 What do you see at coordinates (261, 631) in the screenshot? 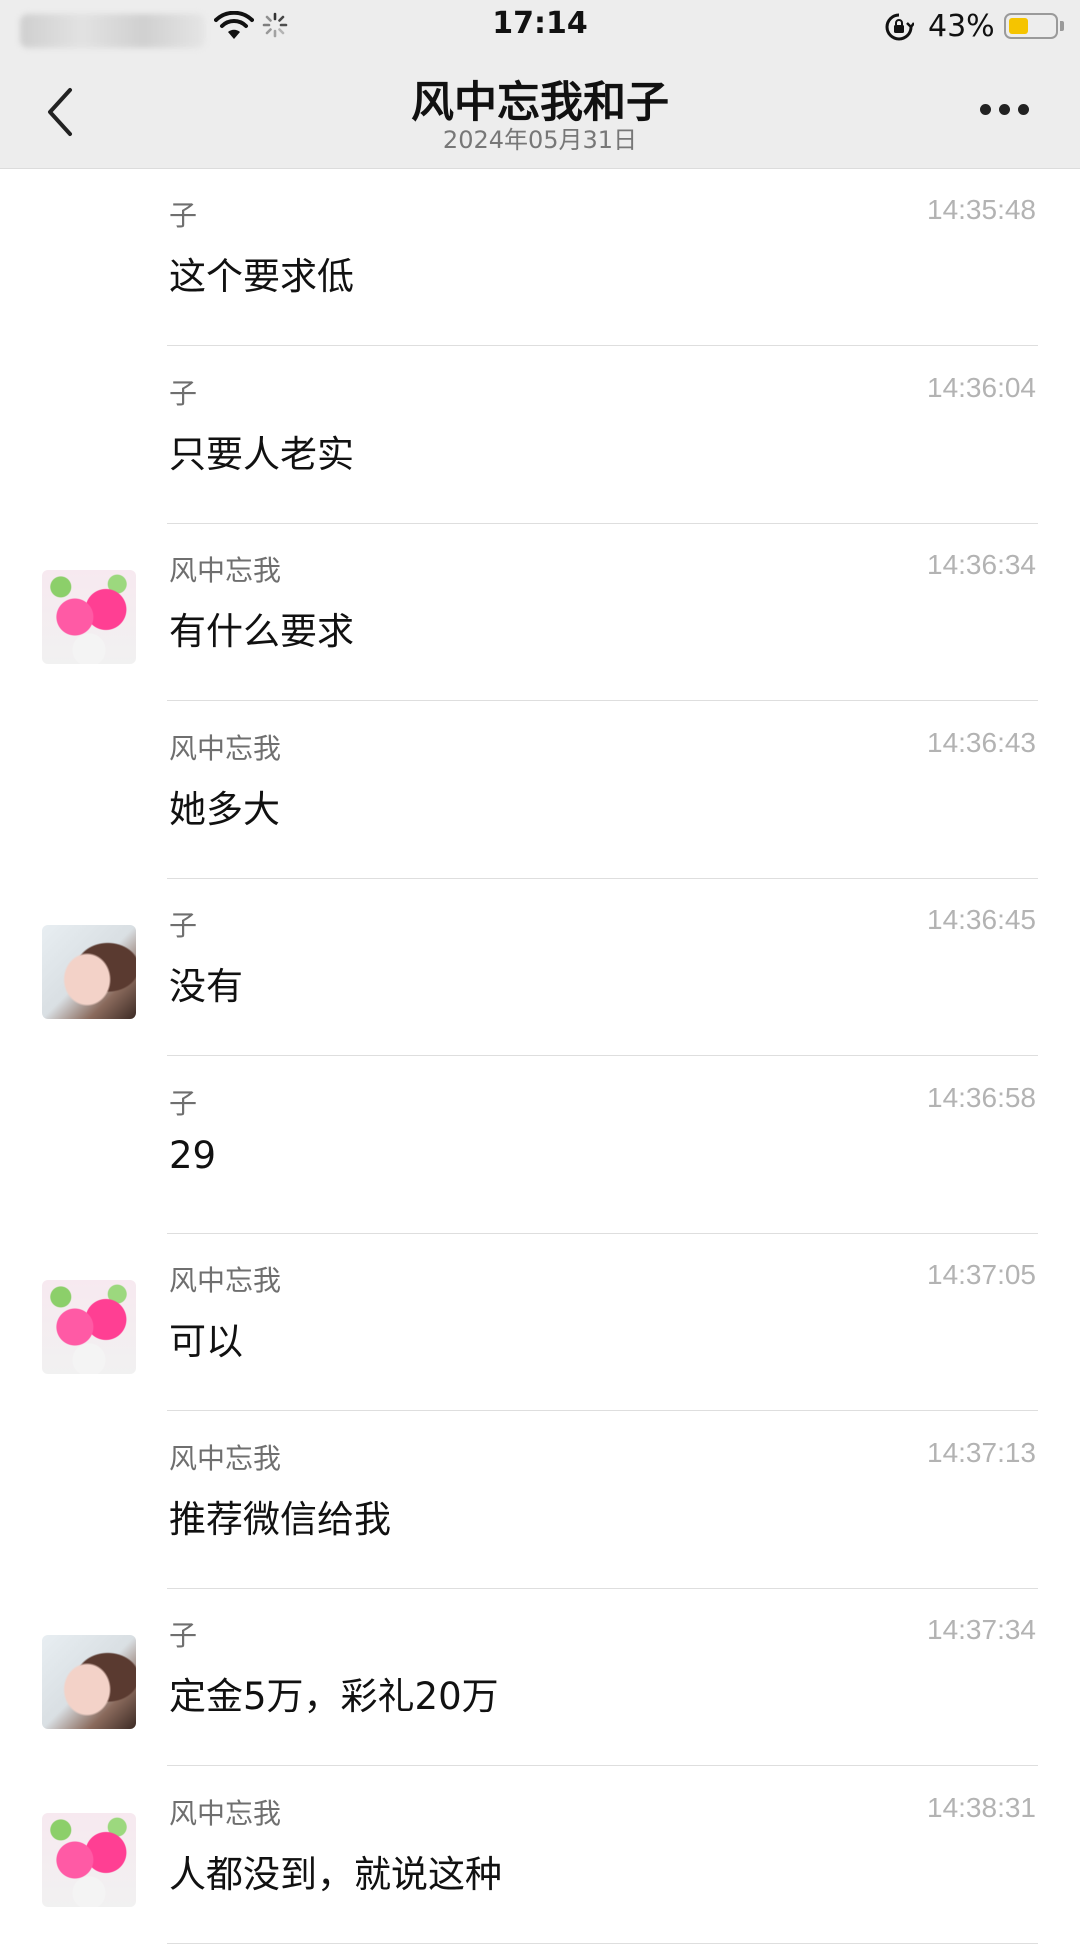
I see `message-text: 有什么要求` at bounding box center [261, 631].